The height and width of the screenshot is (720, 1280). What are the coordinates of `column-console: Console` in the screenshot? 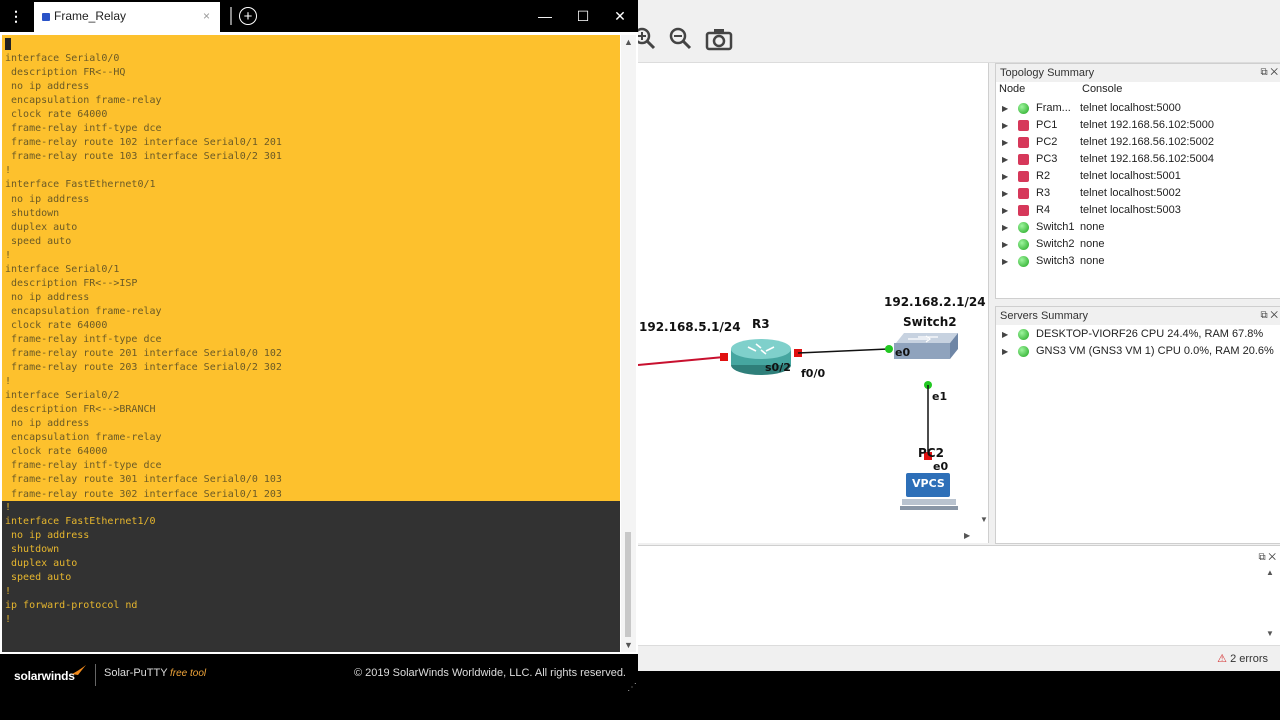 It's located at (1102, 89).